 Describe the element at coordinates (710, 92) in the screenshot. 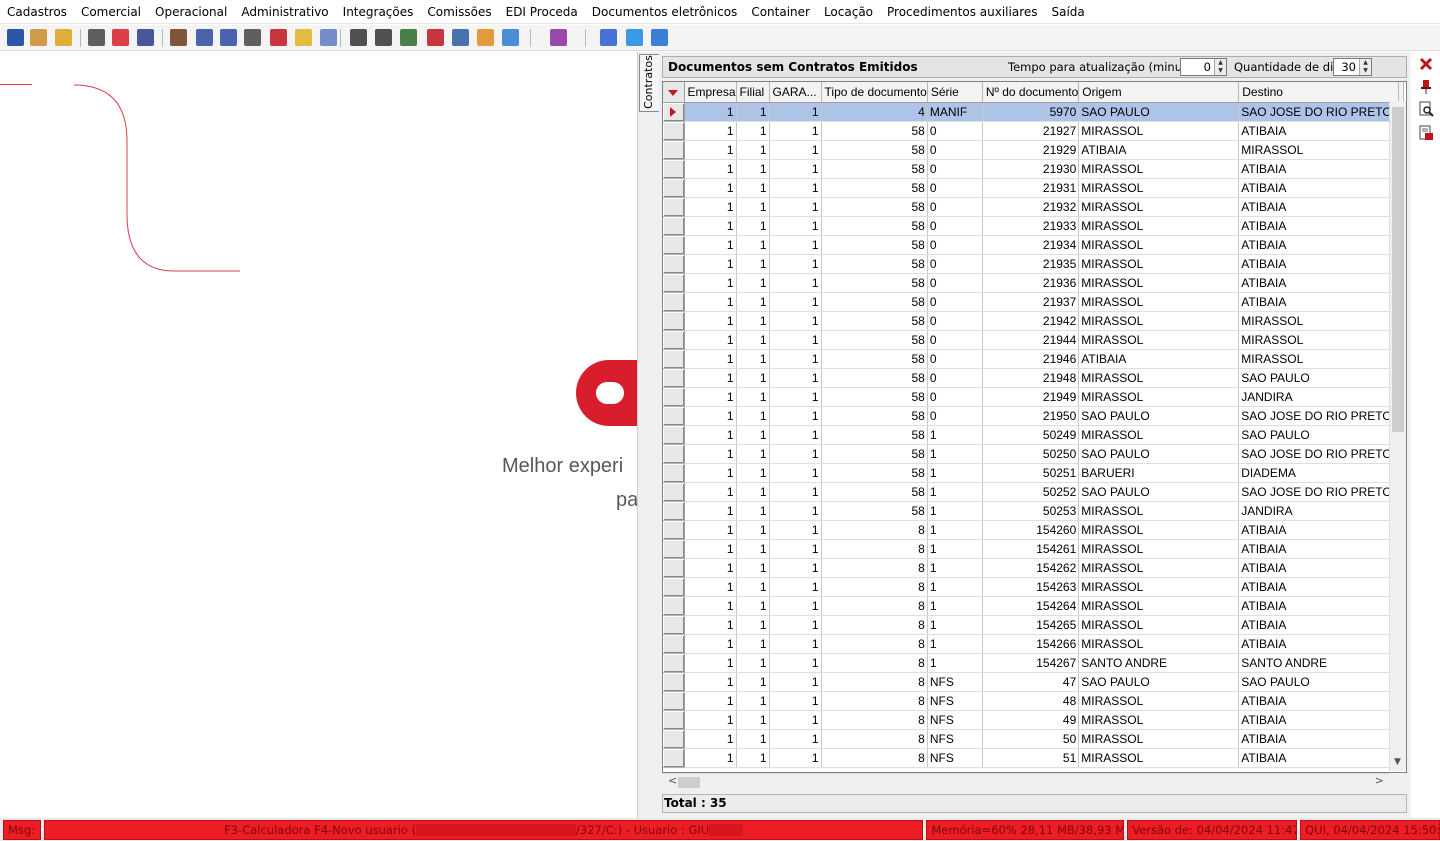

I see `column-header: Empresa` at that location.